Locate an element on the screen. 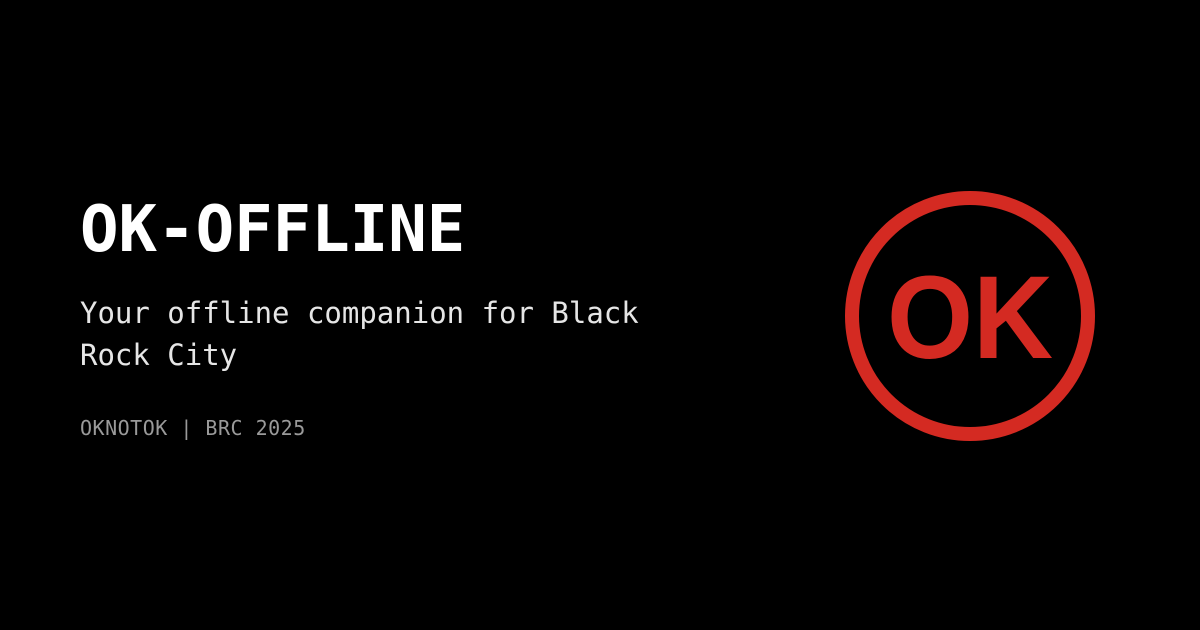 The image size is (1200, 630). ok-circle-logo-icon: OK is located at coordinates (970, 316).